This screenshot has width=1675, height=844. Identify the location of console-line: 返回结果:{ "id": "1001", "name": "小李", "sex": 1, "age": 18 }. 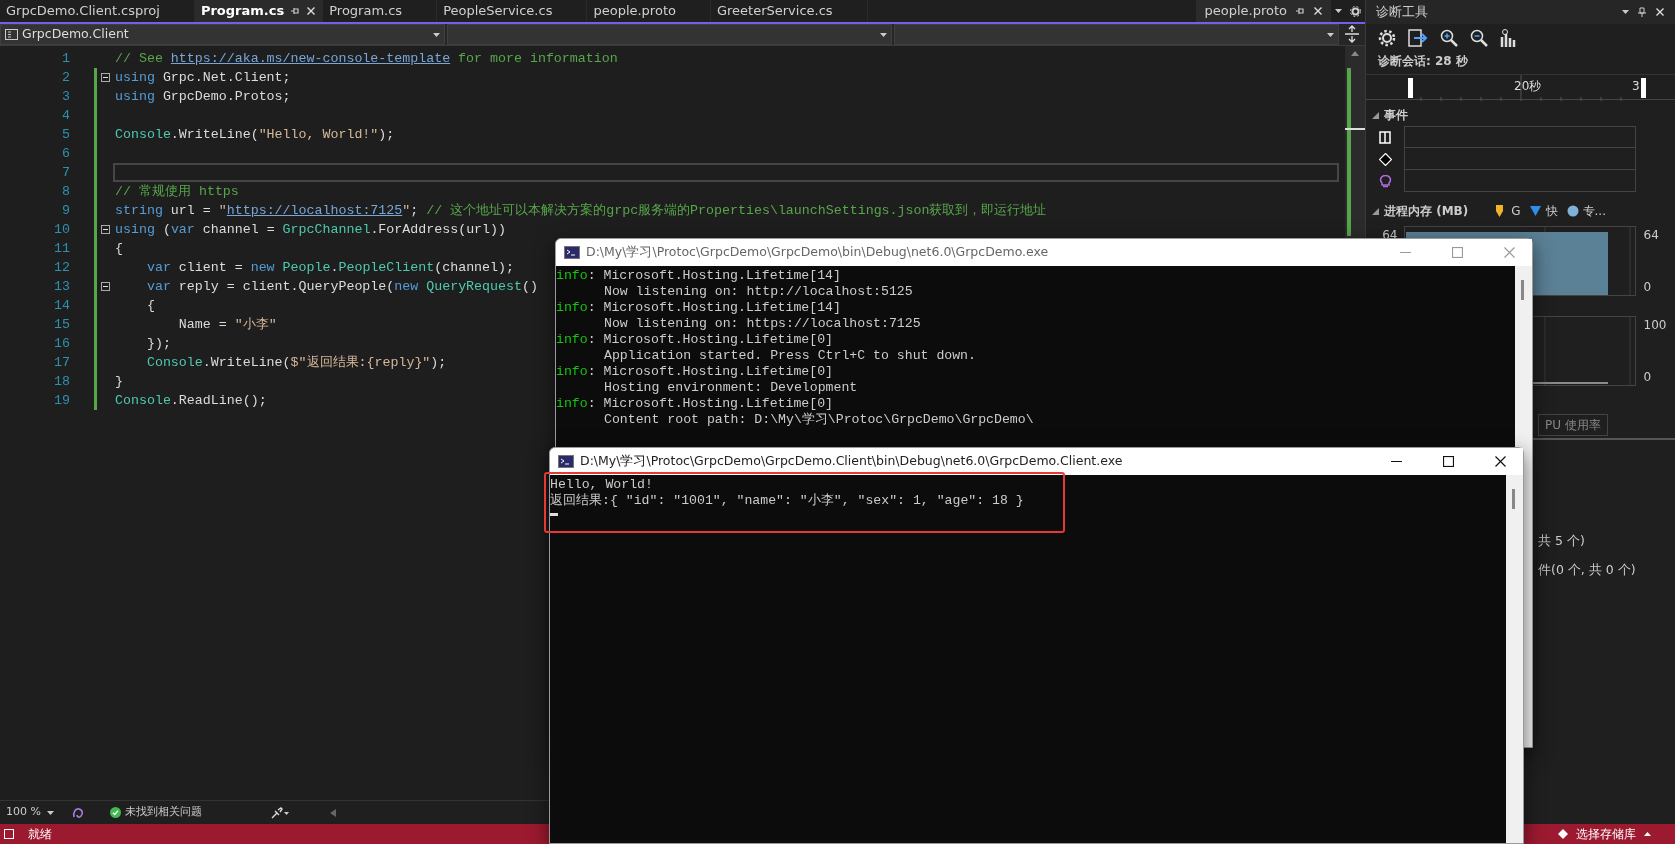
(787, 501).